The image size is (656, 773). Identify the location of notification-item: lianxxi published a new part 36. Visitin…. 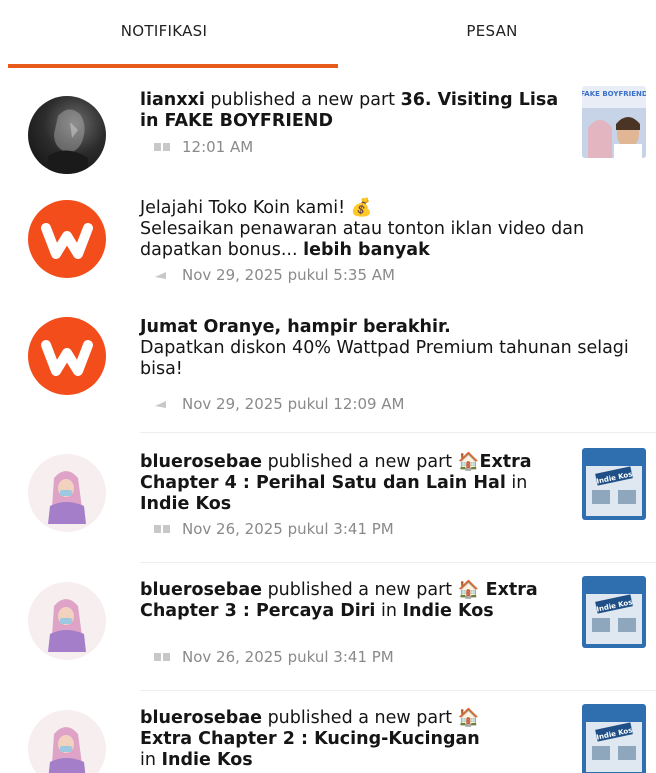
(328, 132).